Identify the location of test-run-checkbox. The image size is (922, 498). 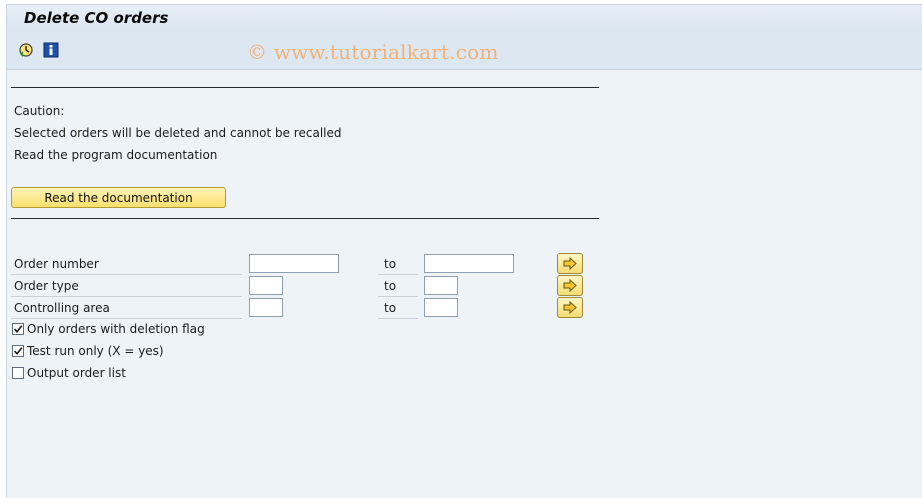
(18, 351).